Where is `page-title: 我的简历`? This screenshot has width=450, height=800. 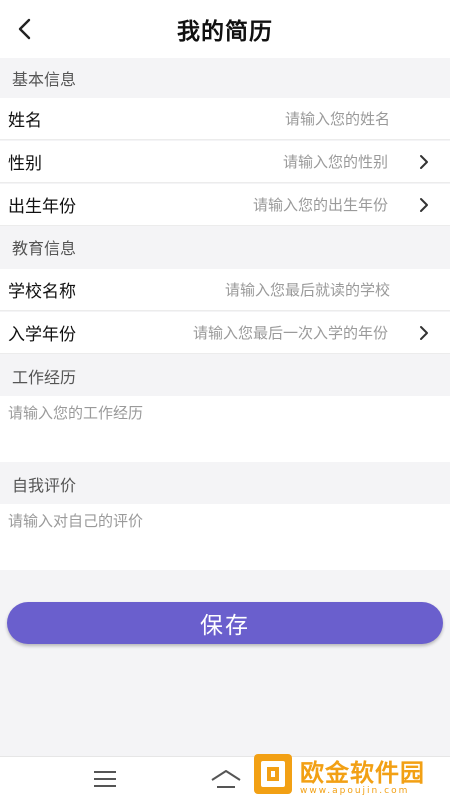 page-title: 我的简历 is located at coordinates (225, 32).